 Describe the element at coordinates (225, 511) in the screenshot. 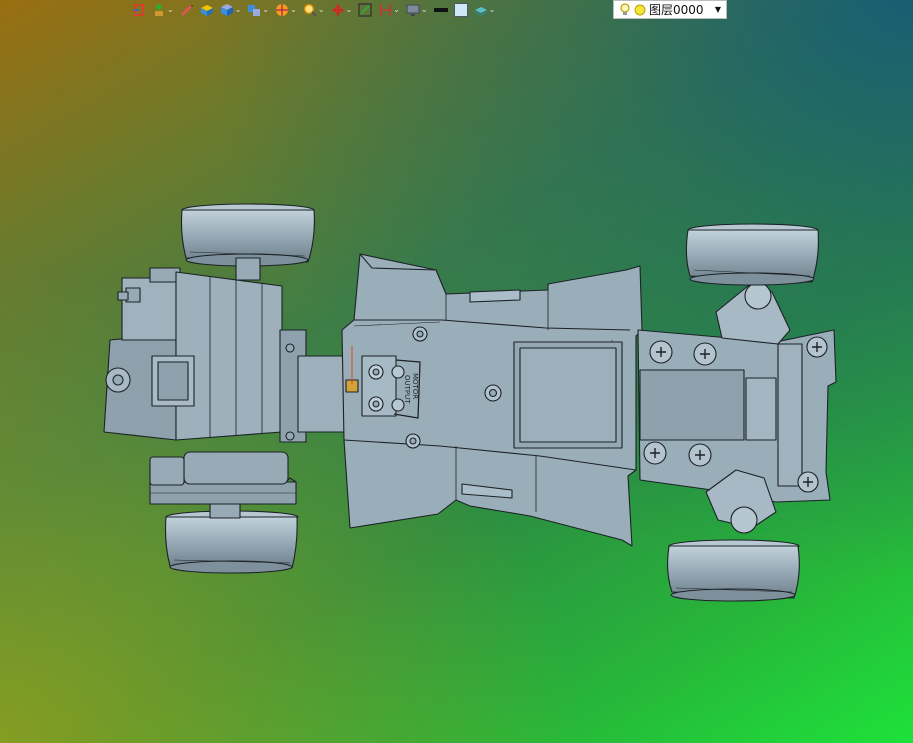

I see `rear-axle-stub-lower` at that location.